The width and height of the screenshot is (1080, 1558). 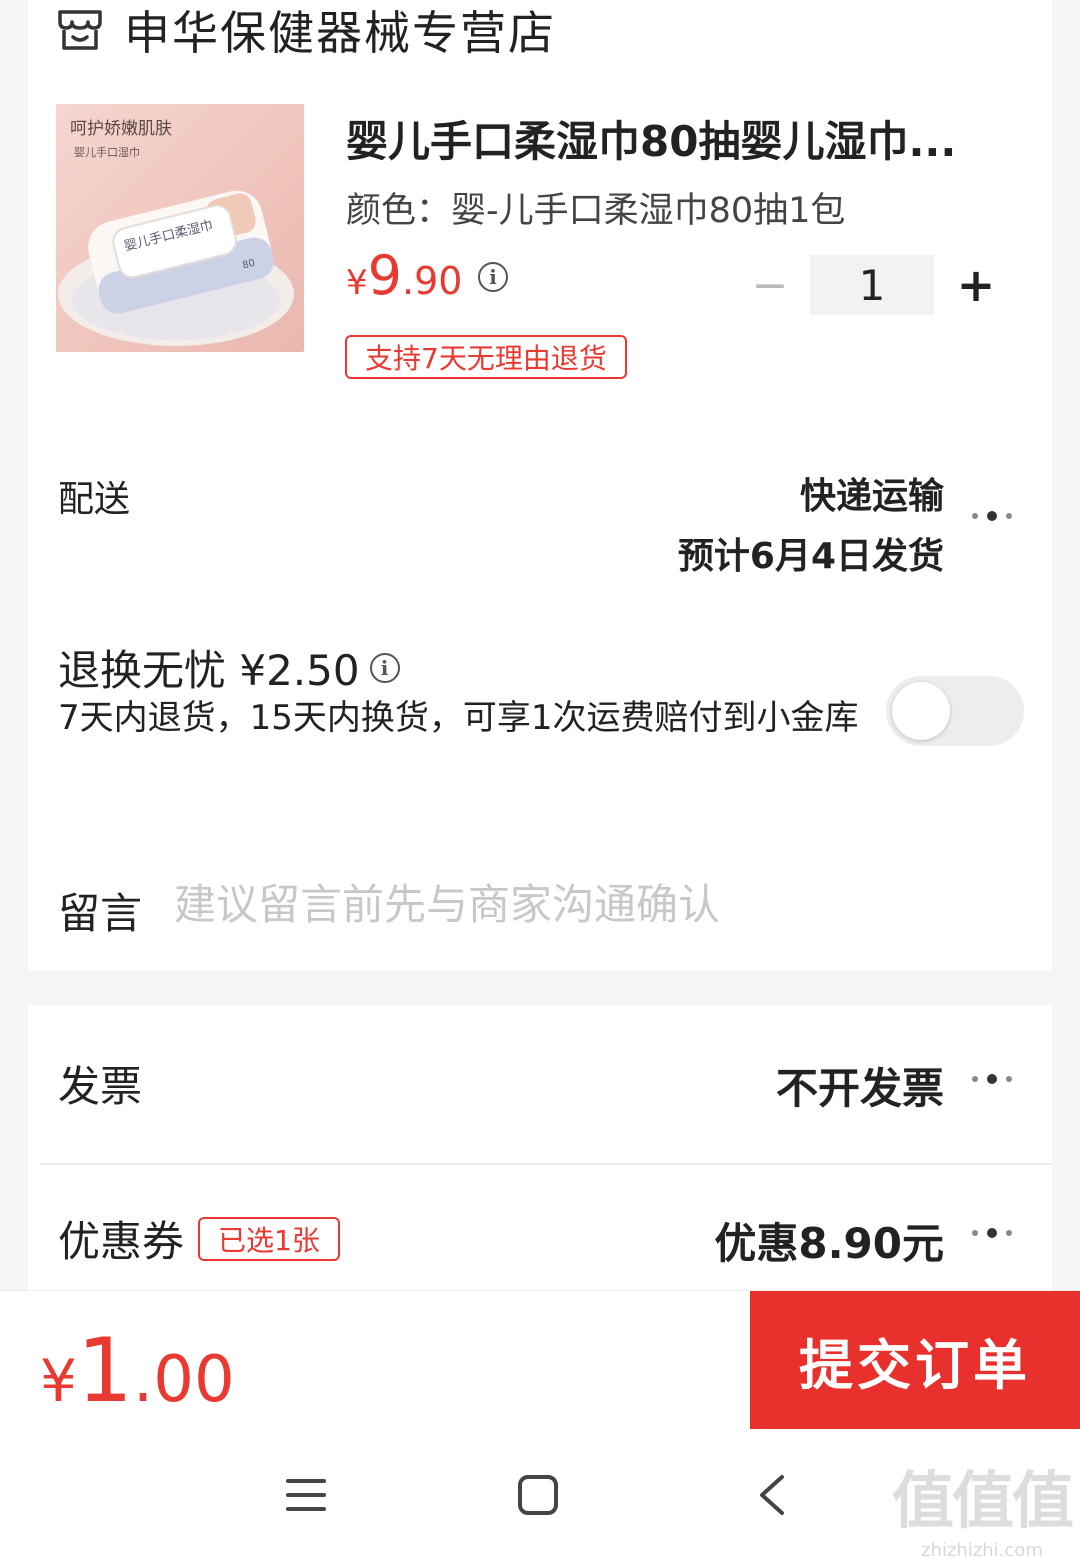 I want to click on return-policy-badge: 支持7天无理由退货, so click(x=486, y=357).